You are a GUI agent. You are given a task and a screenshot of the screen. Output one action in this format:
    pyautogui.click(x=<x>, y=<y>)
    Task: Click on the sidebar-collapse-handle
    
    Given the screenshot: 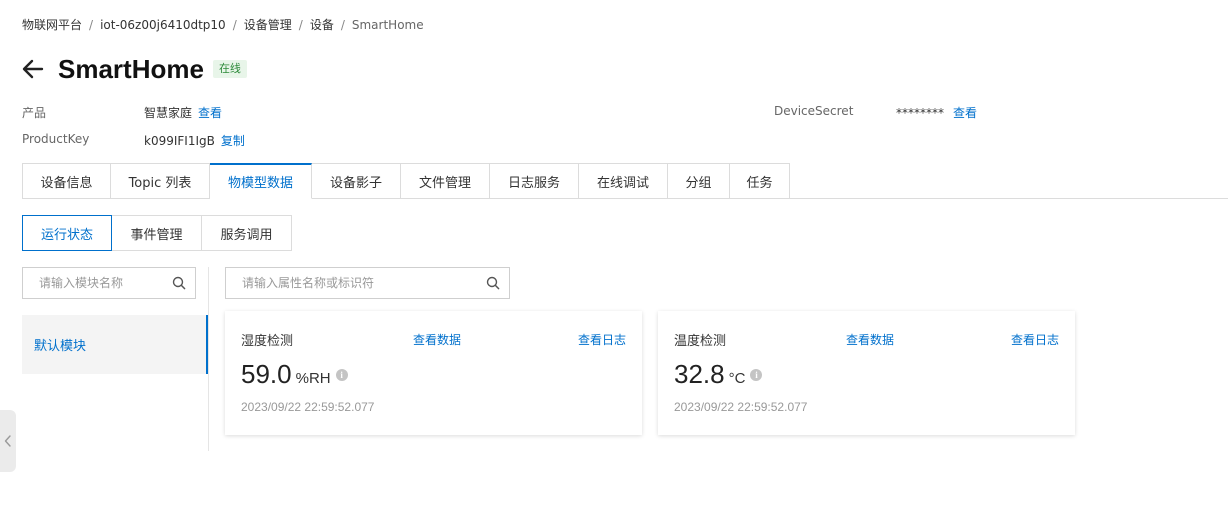 What is the action you would take?
    pyautogui.click(x=8, y=441)
    